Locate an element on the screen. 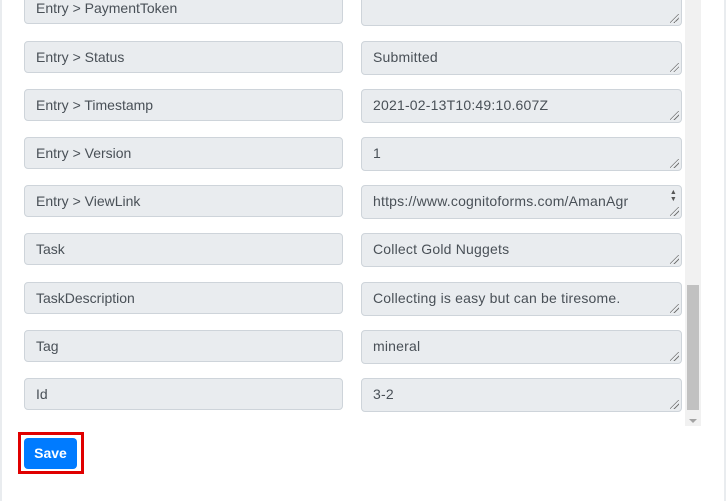  field-label: Id is located at coordinates (183, 394).